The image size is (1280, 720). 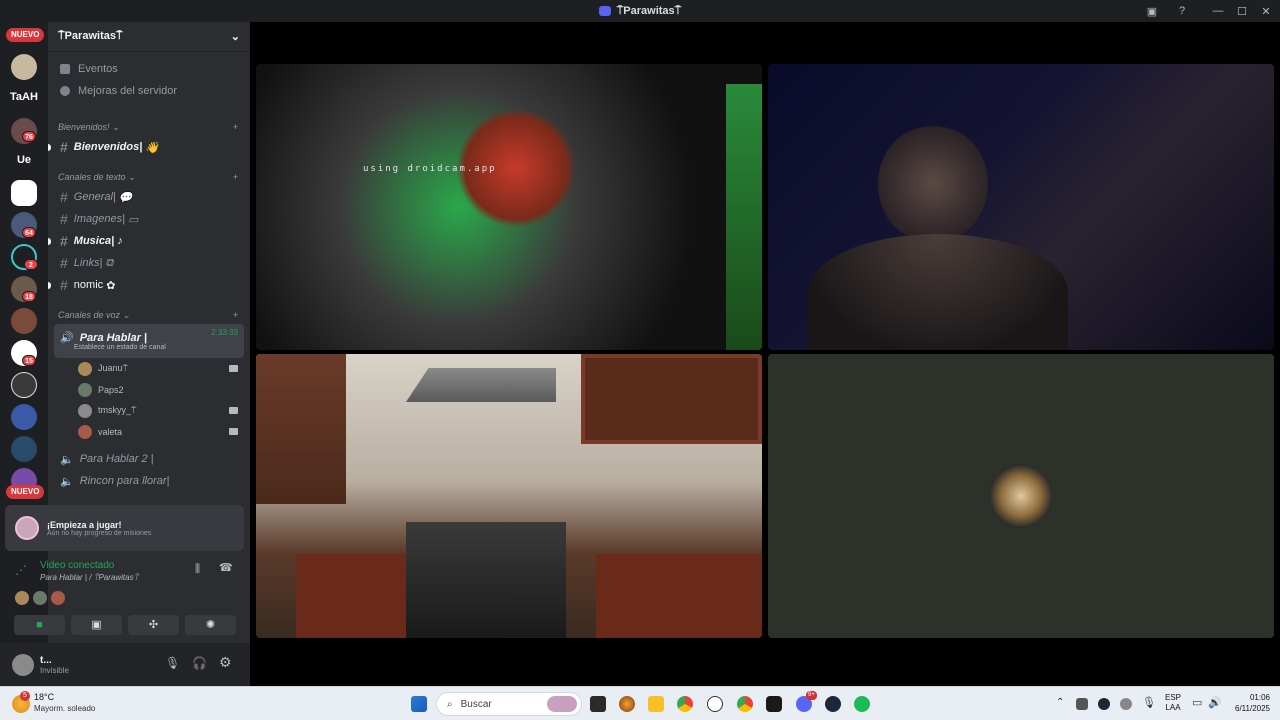 I want to click on server-icon-anime, so click(x=24, y=417).